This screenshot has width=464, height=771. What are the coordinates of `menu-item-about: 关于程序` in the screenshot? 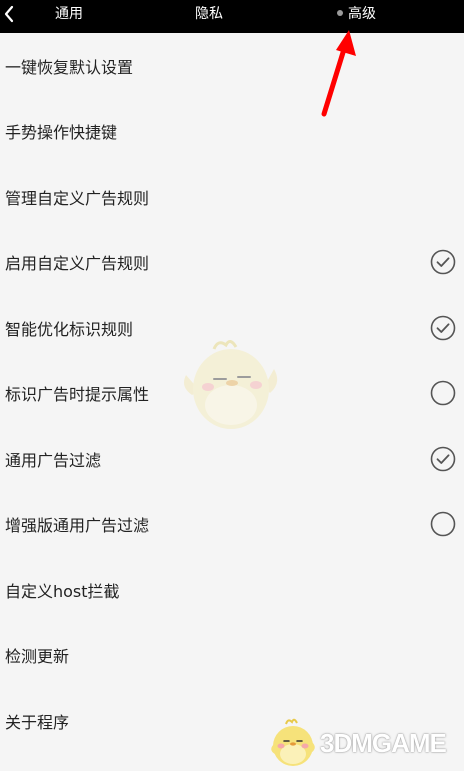 It's located at (232, 721).